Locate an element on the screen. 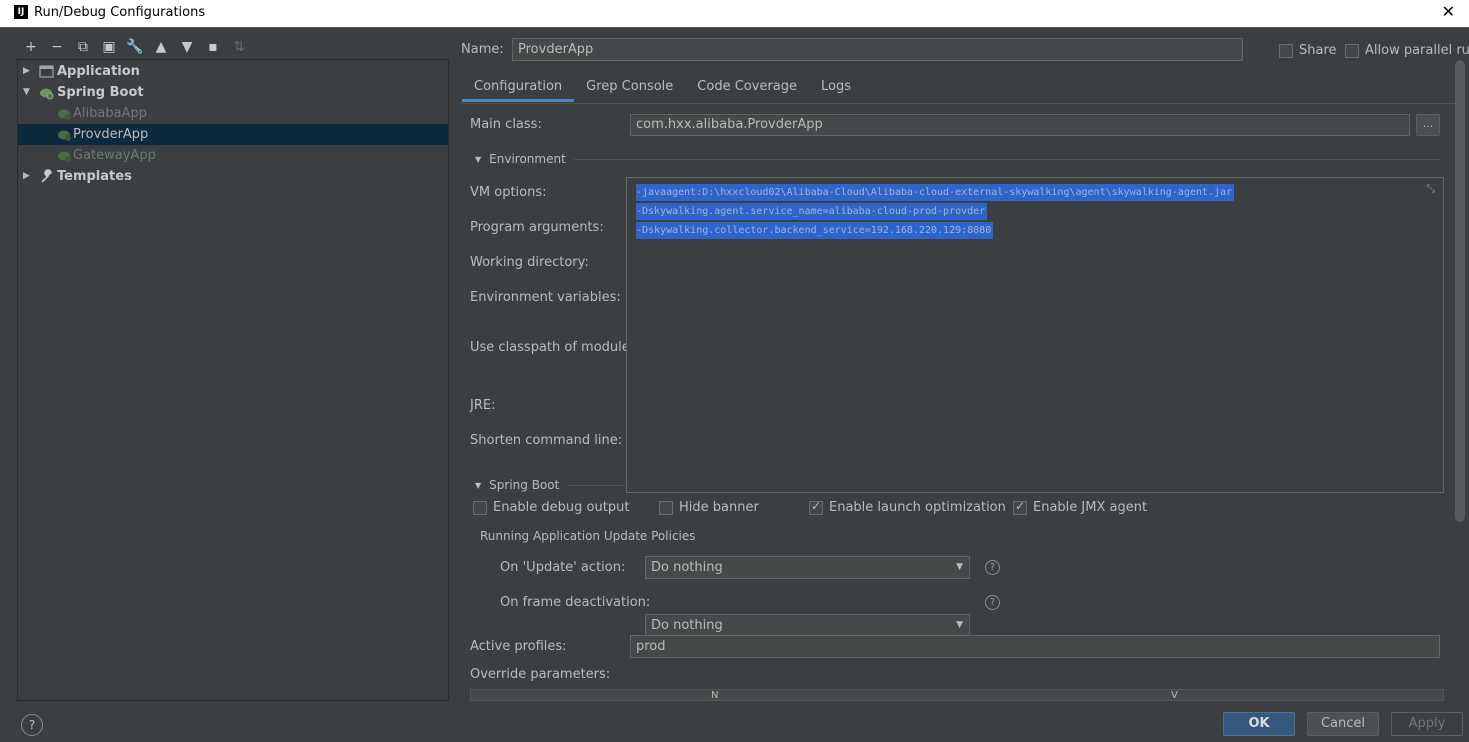  wrench-icon is located at coordinates (46, 176).